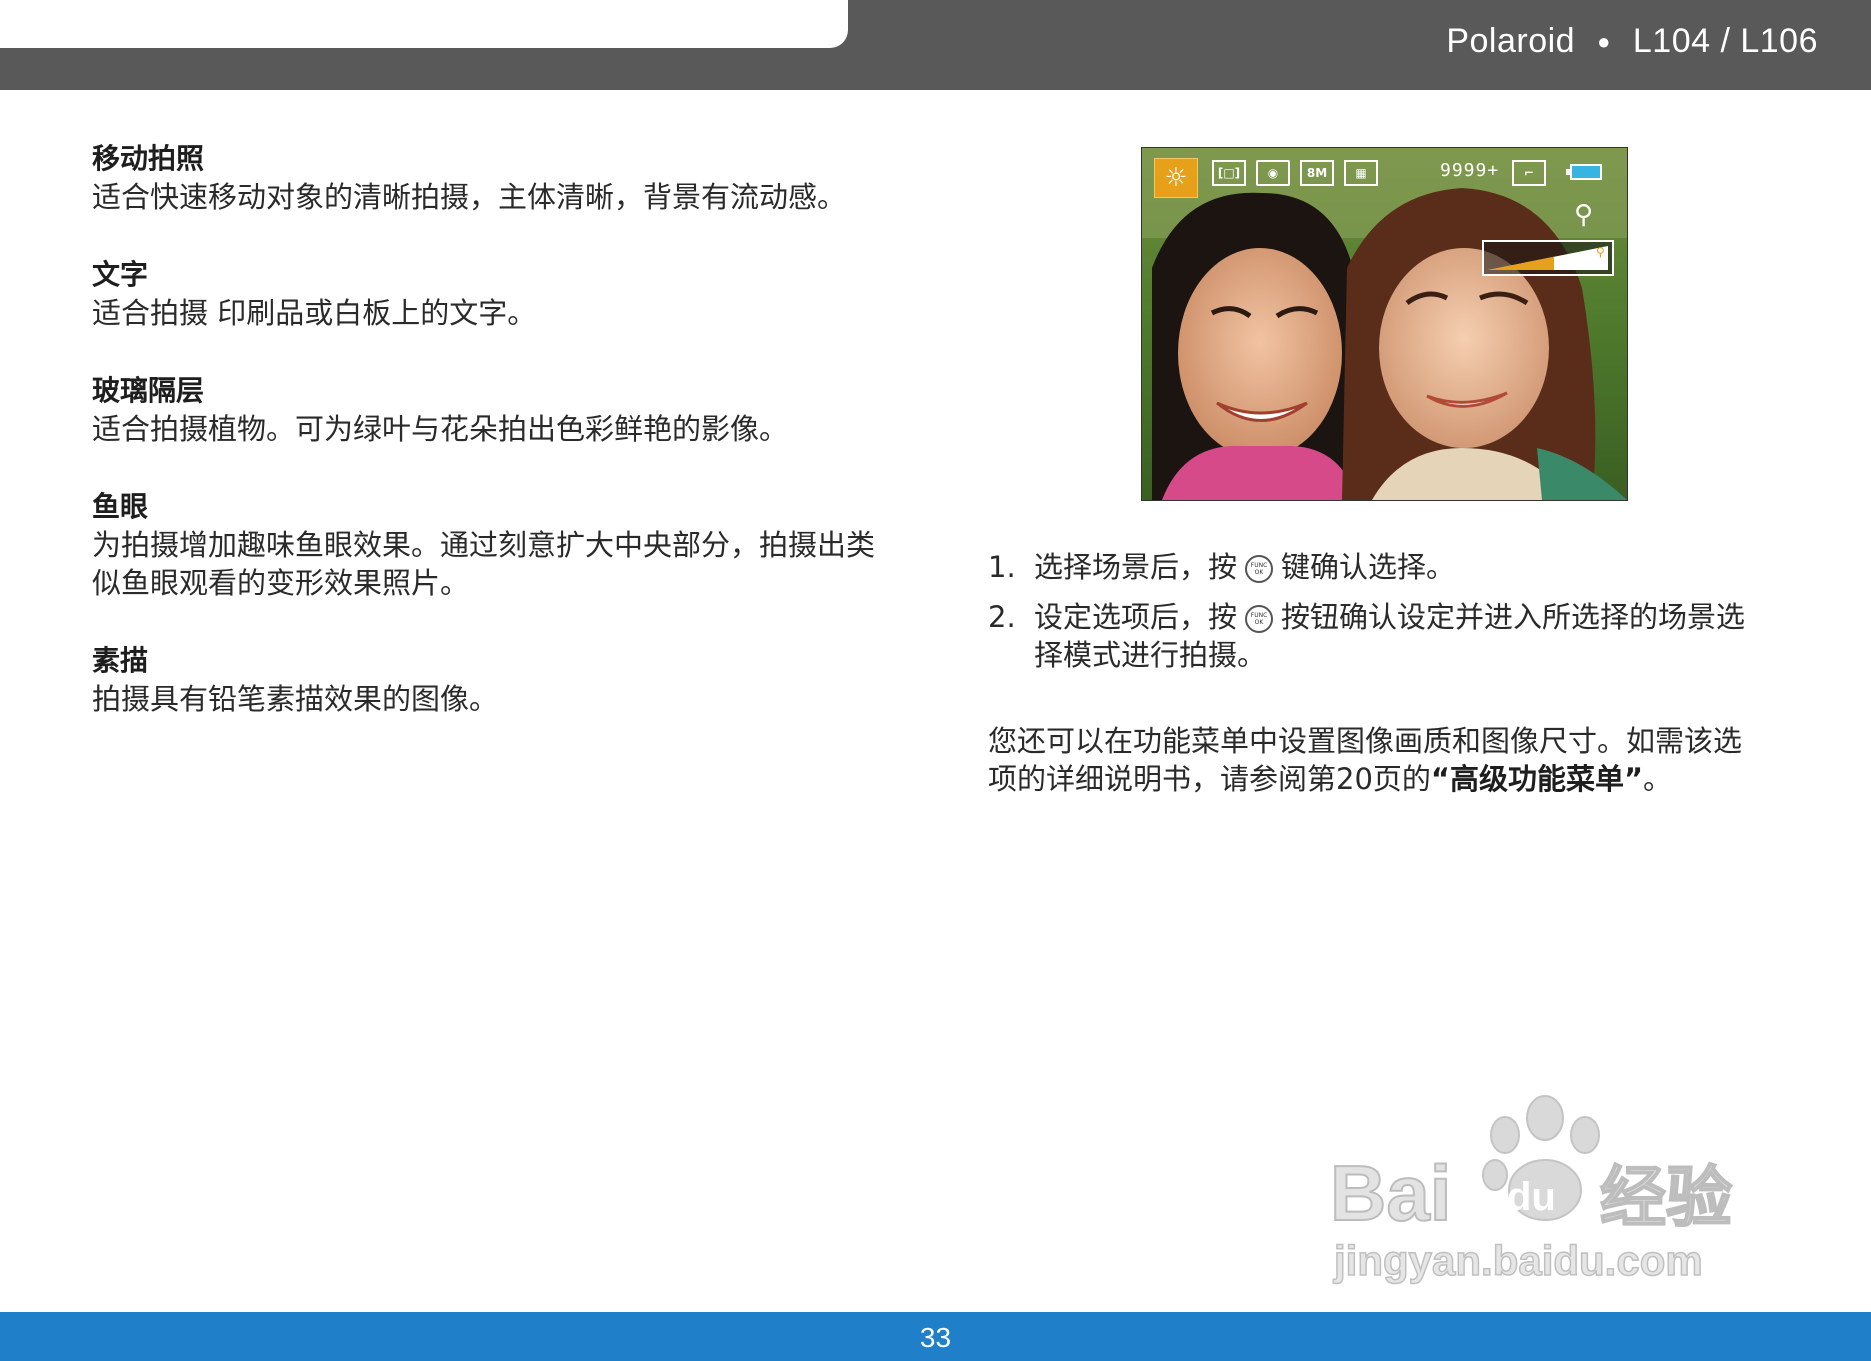 This screenshot has width=1871, height=1361. Describe the element at coordinates (1176, 178) in the screenshot. I see `scene-mode-icon: ☼` at that location.